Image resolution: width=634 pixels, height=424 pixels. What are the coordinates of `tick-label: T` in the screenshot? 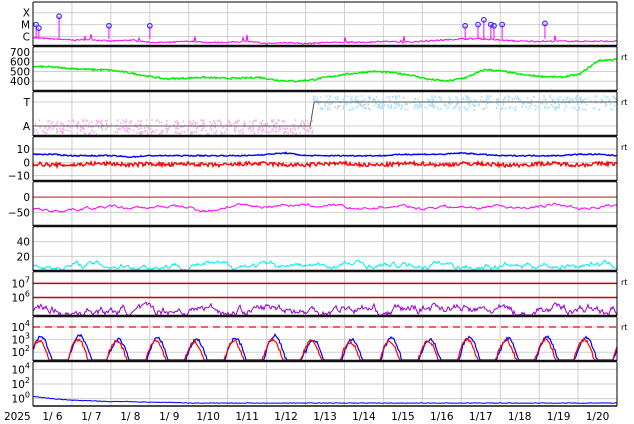 It's located at (27, 103).